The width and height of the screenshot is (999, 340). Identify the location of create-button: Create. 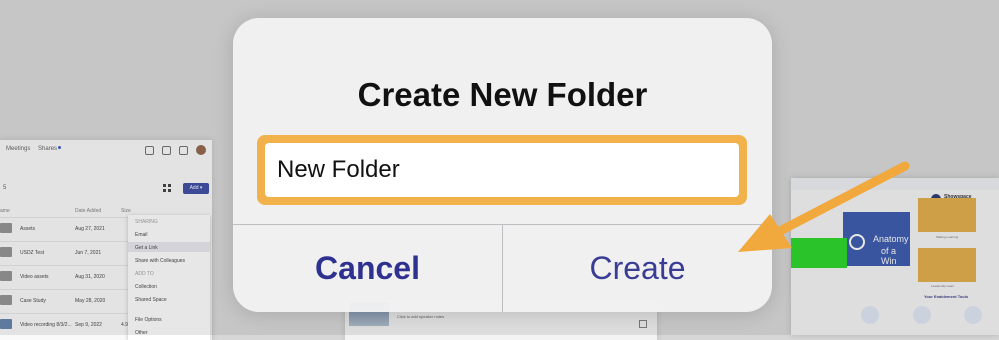
(637, 268).